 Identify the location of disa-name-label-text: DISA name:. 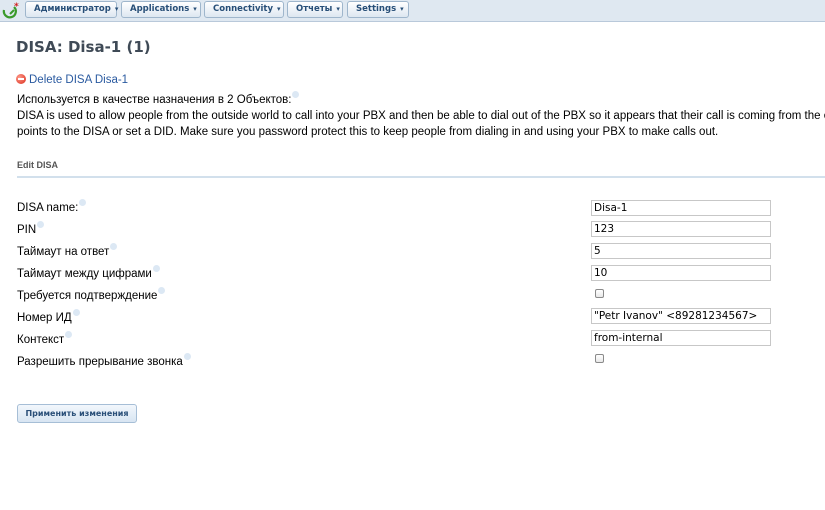
(48, 208).